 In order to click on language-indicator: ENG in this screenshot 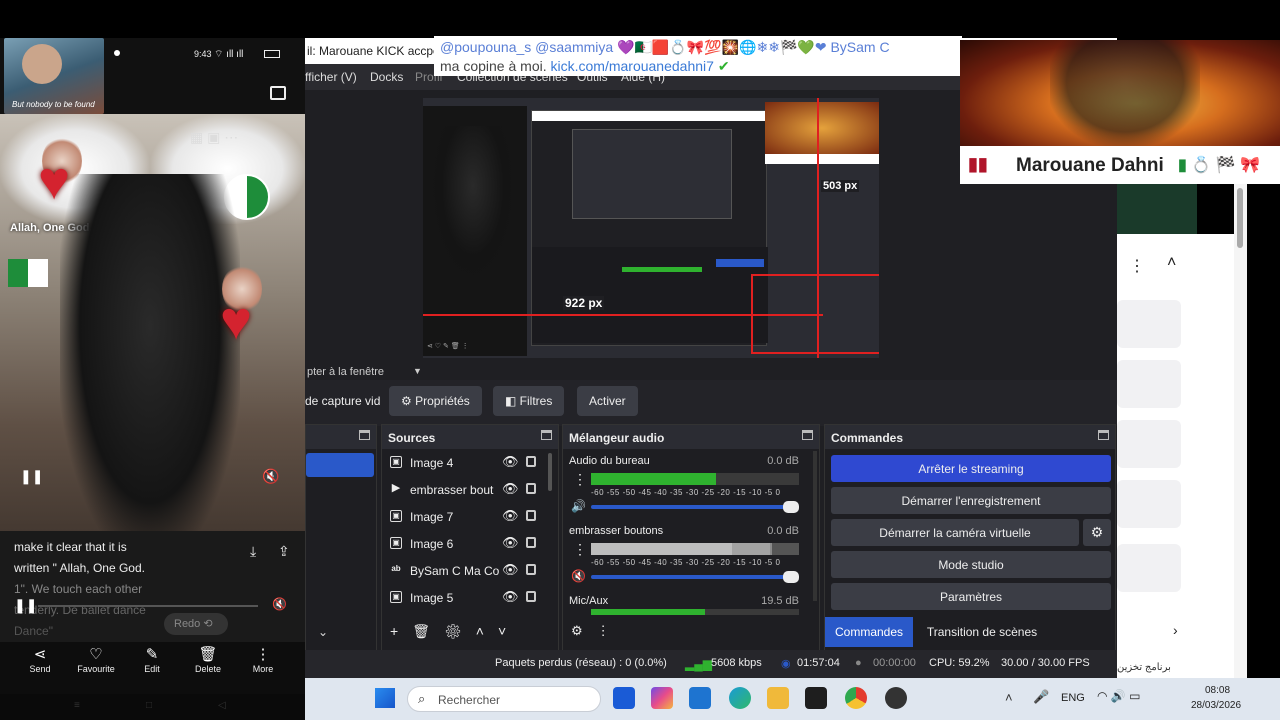, I will do `click(1073, 698)`.